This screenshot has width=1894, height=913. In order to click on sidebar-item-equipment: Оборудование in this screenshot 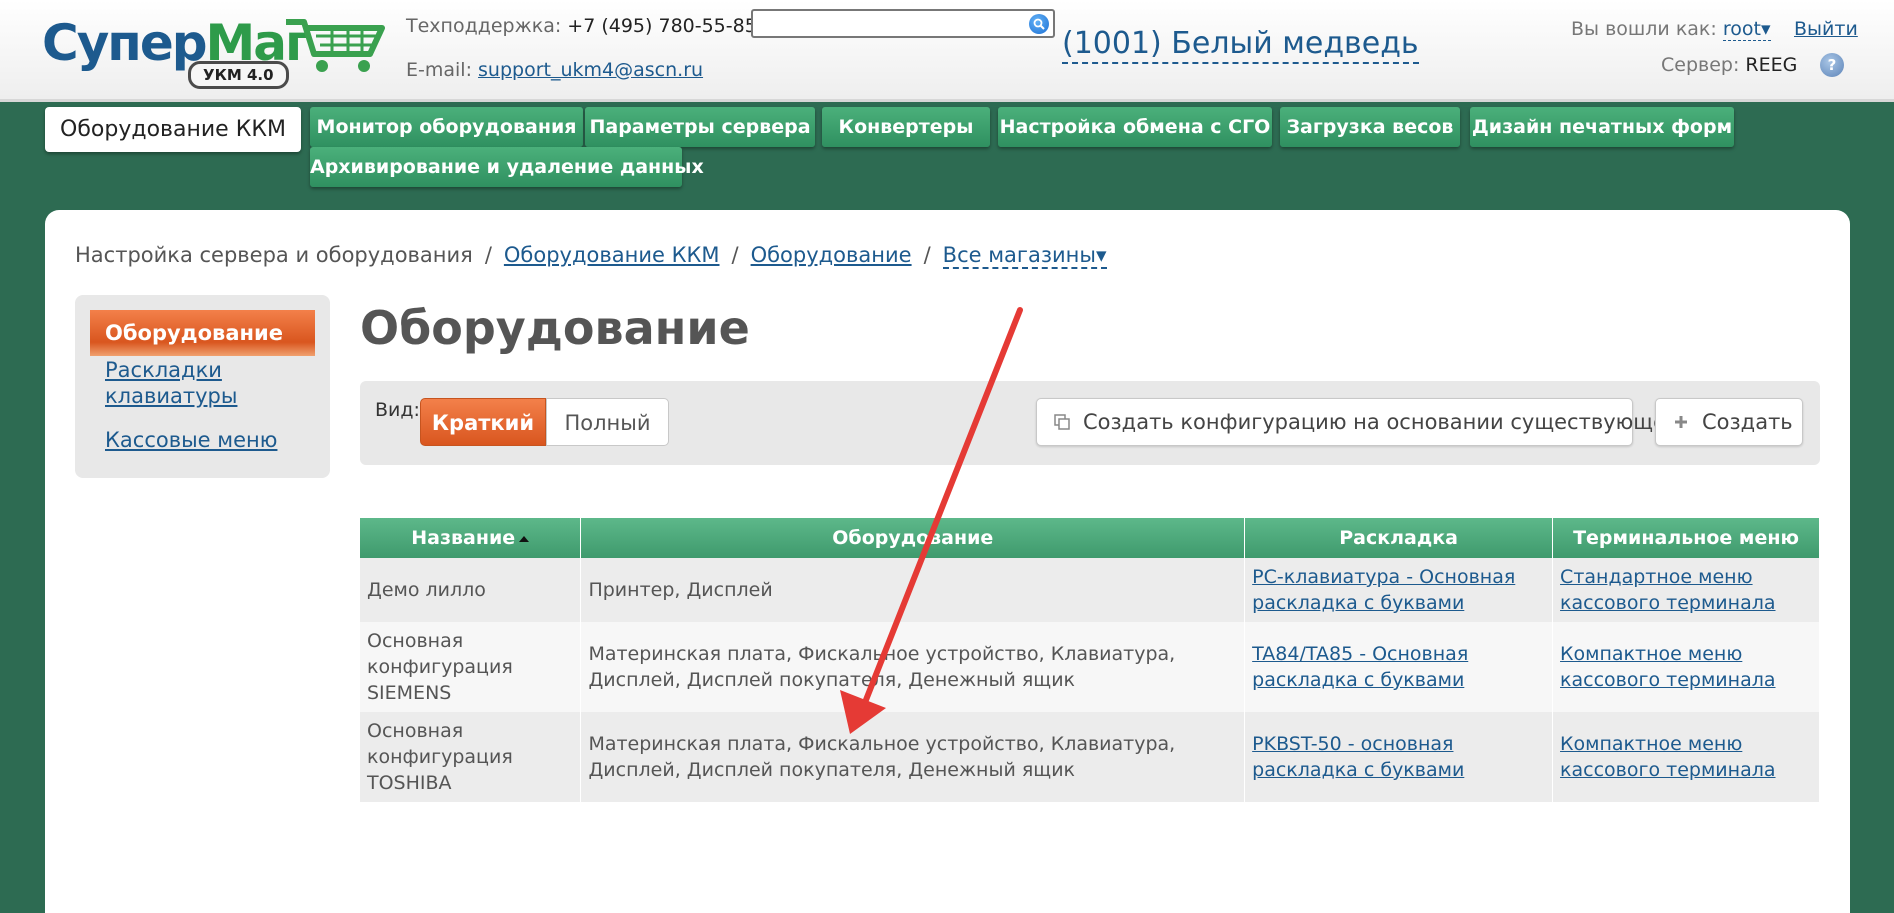, I will do `click(202, 333)`.